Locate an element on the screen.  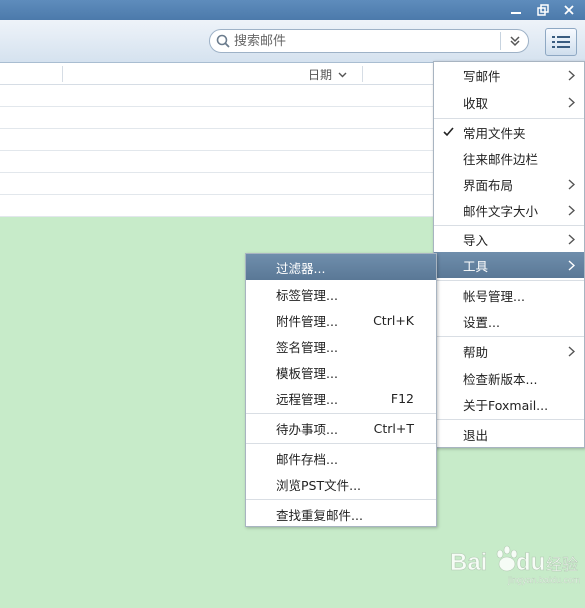
search-input is located at coordinates (364, 41).